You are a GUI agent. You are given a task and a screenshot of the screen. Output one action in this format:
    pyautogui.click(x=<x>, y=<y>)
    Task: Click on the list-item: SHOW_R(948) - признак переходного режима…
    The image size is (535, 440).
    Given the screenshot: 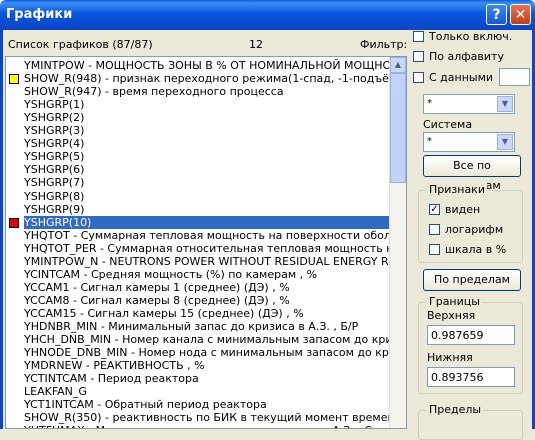 What is the action you would take?
    pyautogui.click(x=198, y=78)
    